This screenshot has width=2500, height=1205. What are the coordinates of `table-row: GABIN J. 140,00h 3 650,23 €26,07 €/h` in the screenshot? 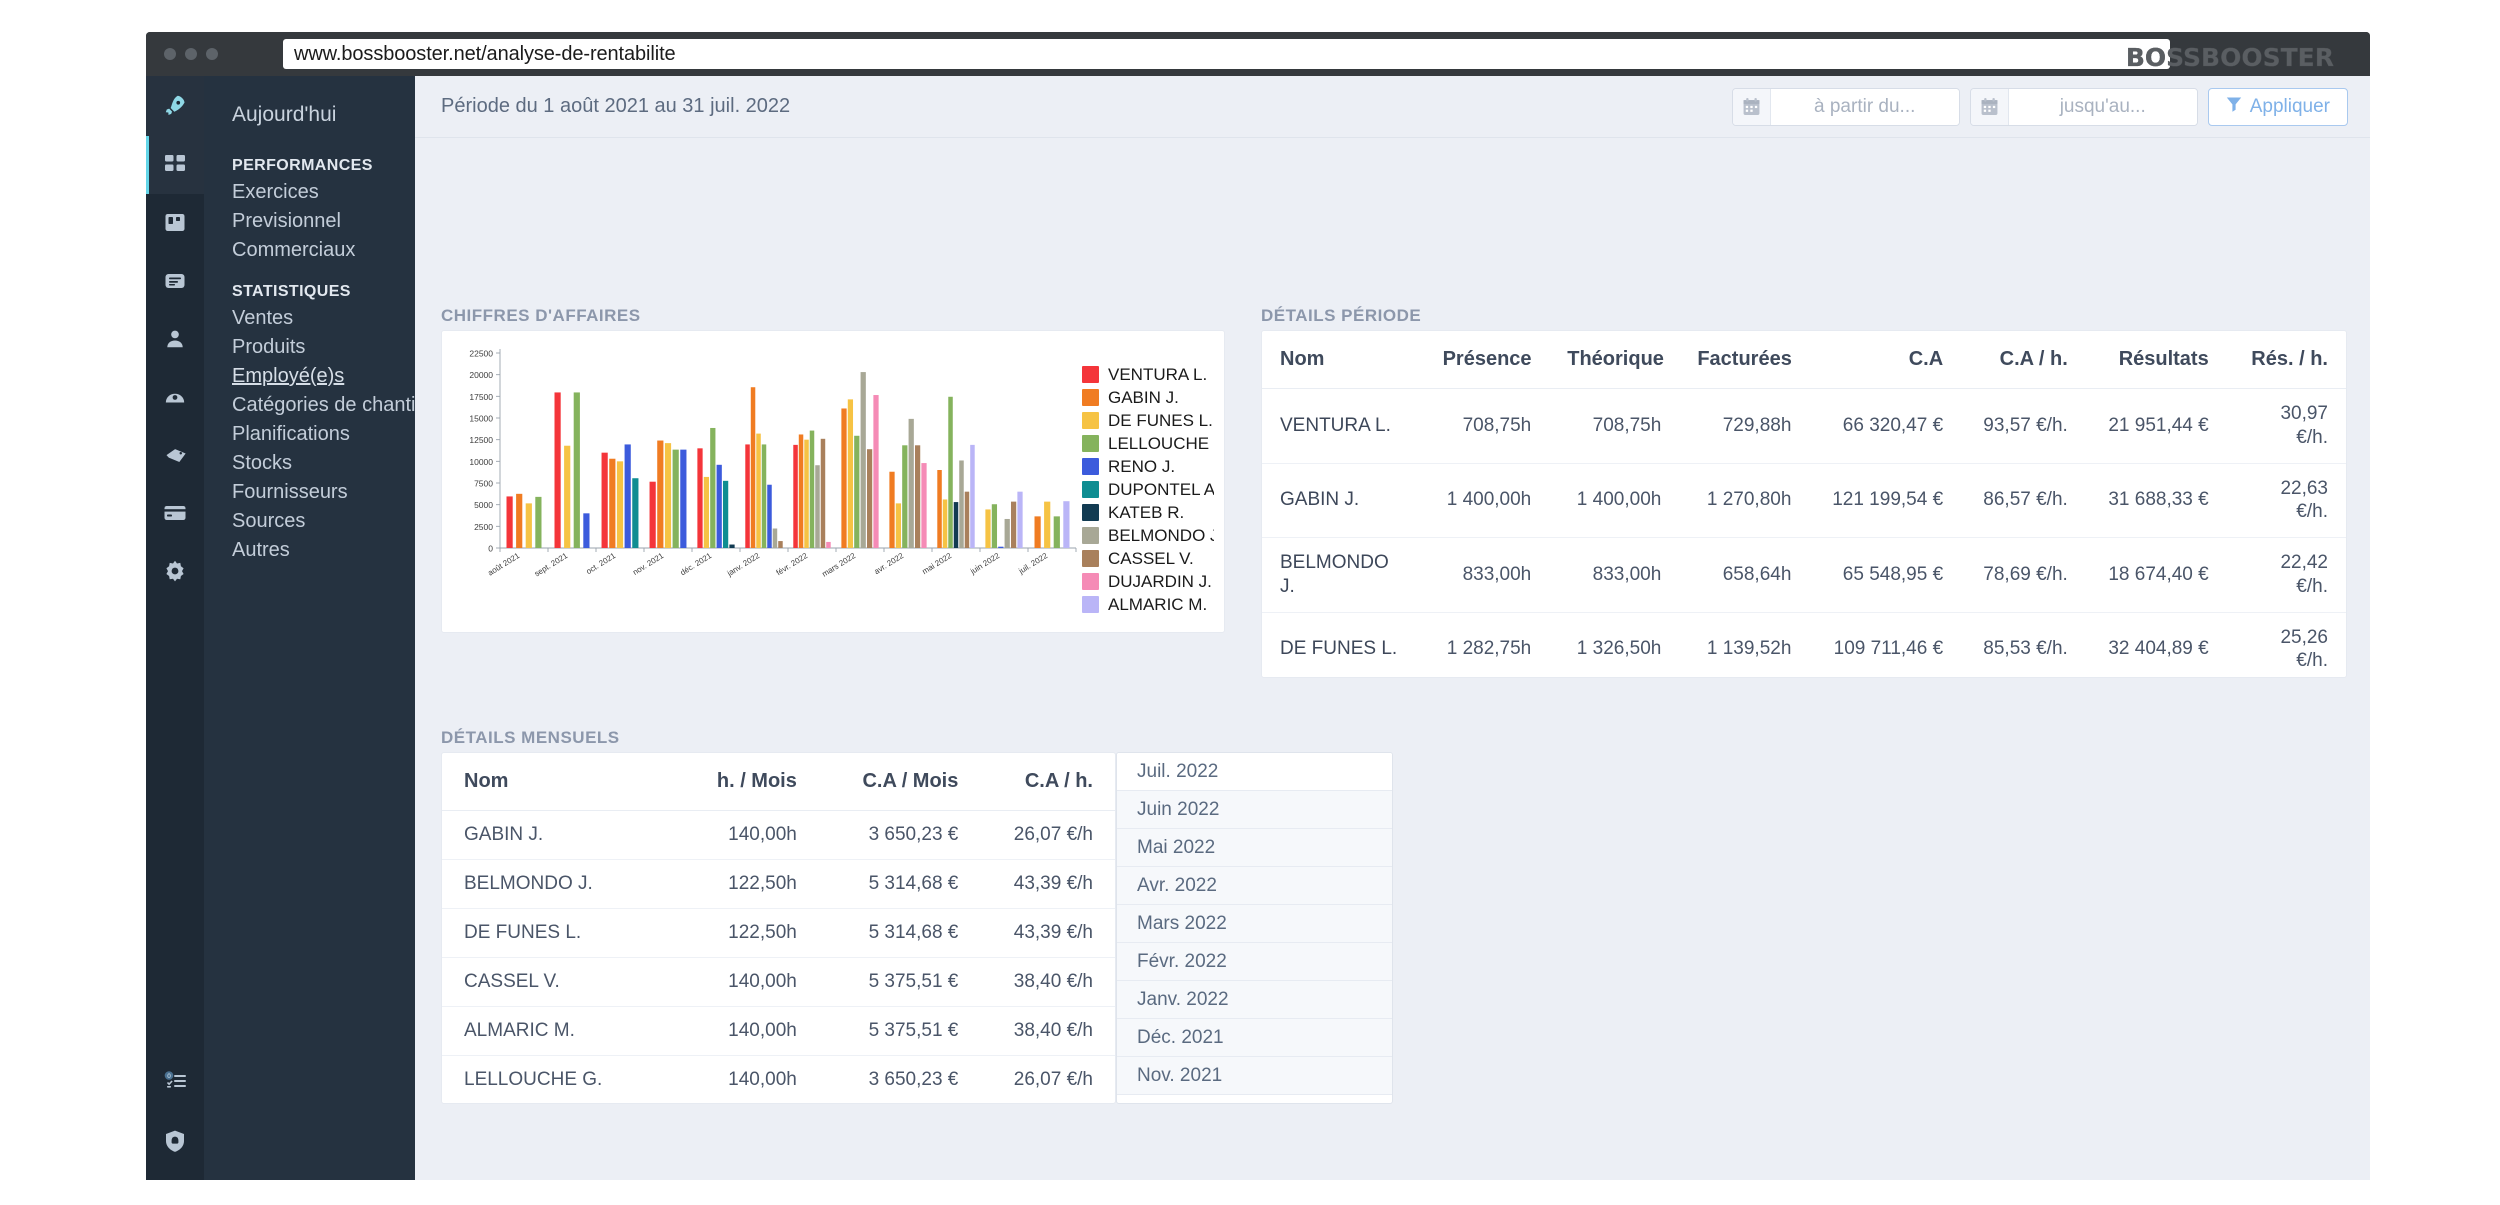 It's located at (778, 835).